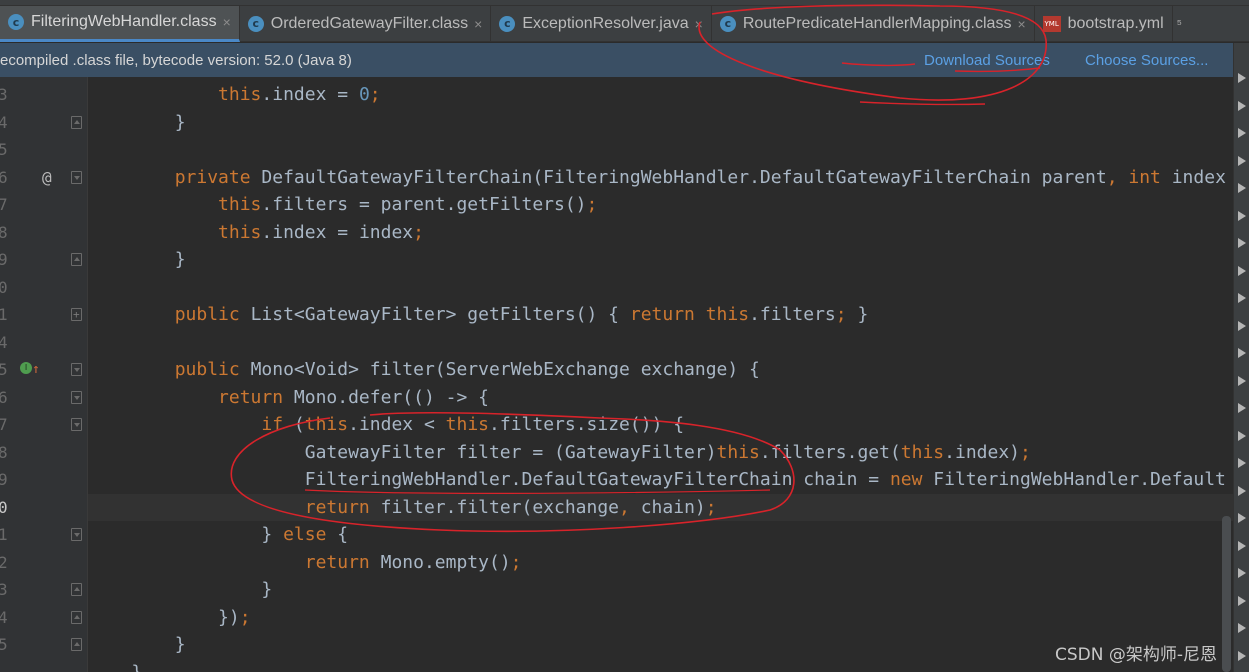 The height and width of the screenshot is (672, 1249). I want to click on tab-overflow-icon: ⁵, so click(1179, 23).